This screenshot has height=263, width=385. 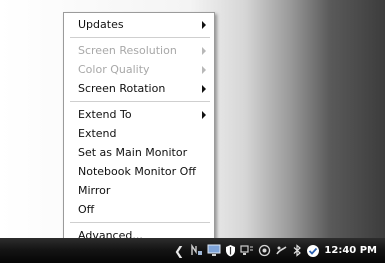 I want to click on menu-item-color-quality: Color Quality, so click(x=139, y=69).